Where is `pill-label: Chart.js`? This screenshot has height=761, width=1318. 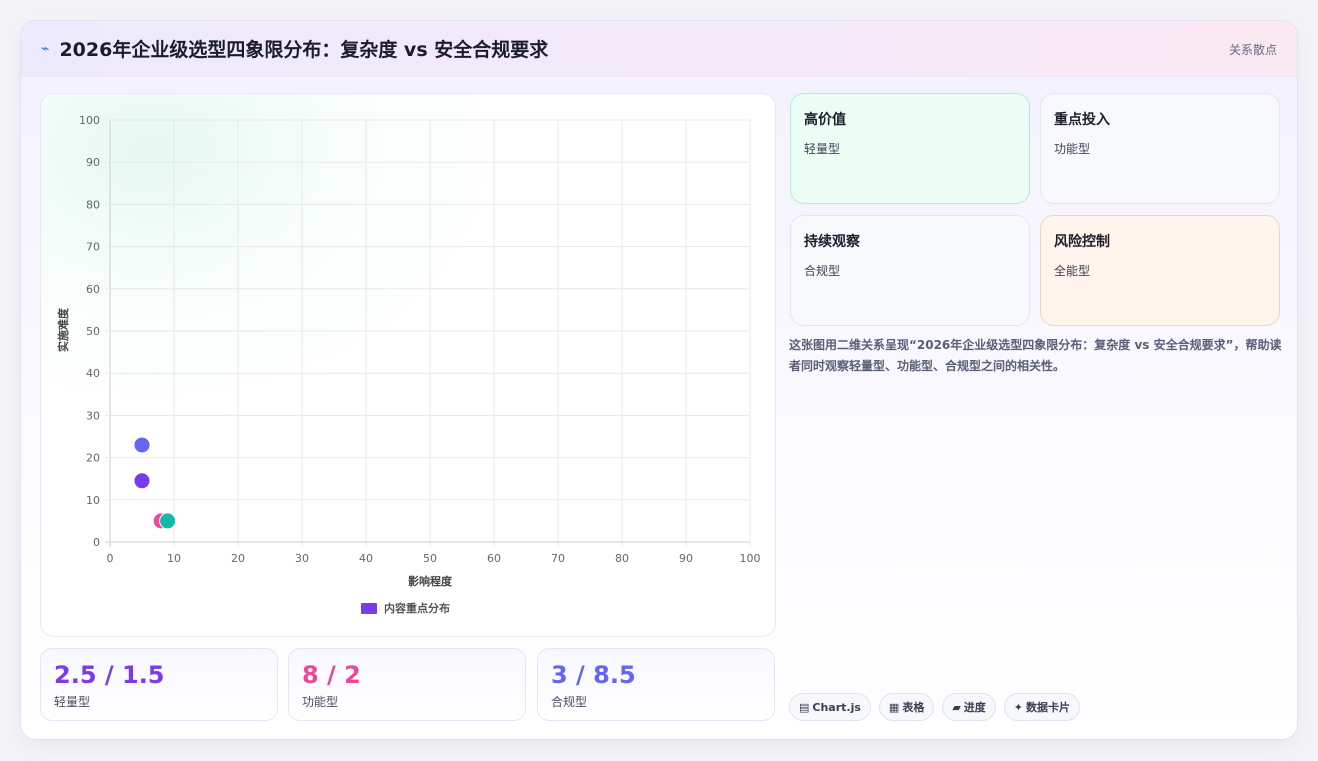
pill-label: Chart.js is located at coordinates (836, 707).